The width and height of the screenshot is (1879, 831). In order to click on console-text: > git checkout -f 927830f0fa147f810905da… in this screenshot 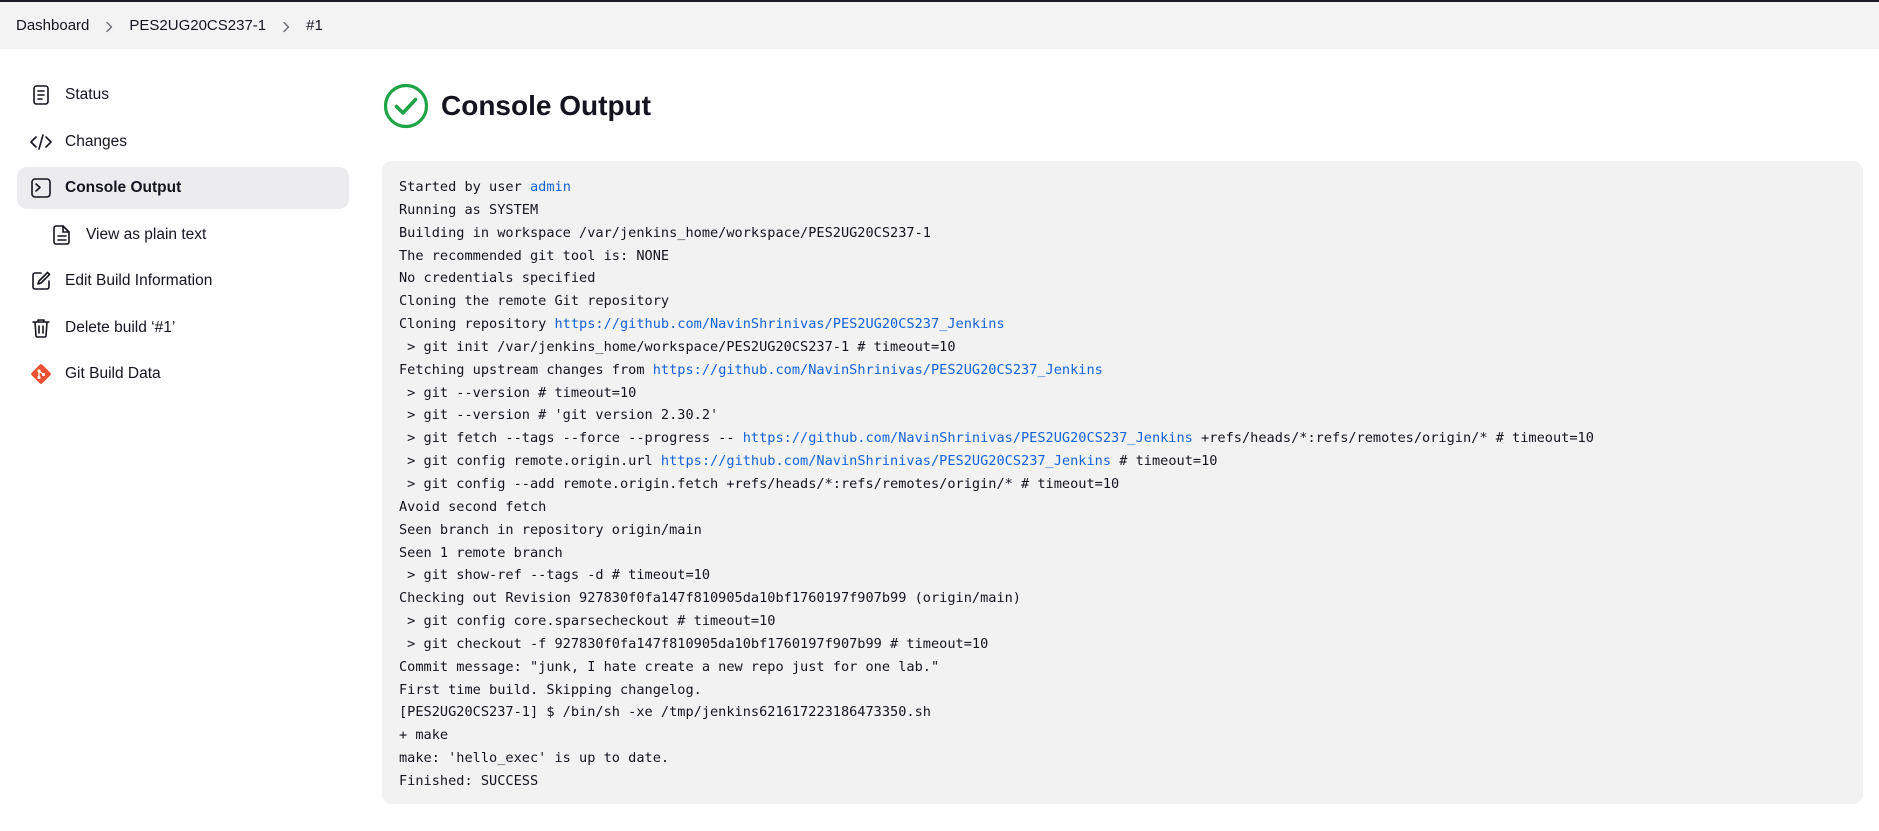, I will do `click(694, 643)`.